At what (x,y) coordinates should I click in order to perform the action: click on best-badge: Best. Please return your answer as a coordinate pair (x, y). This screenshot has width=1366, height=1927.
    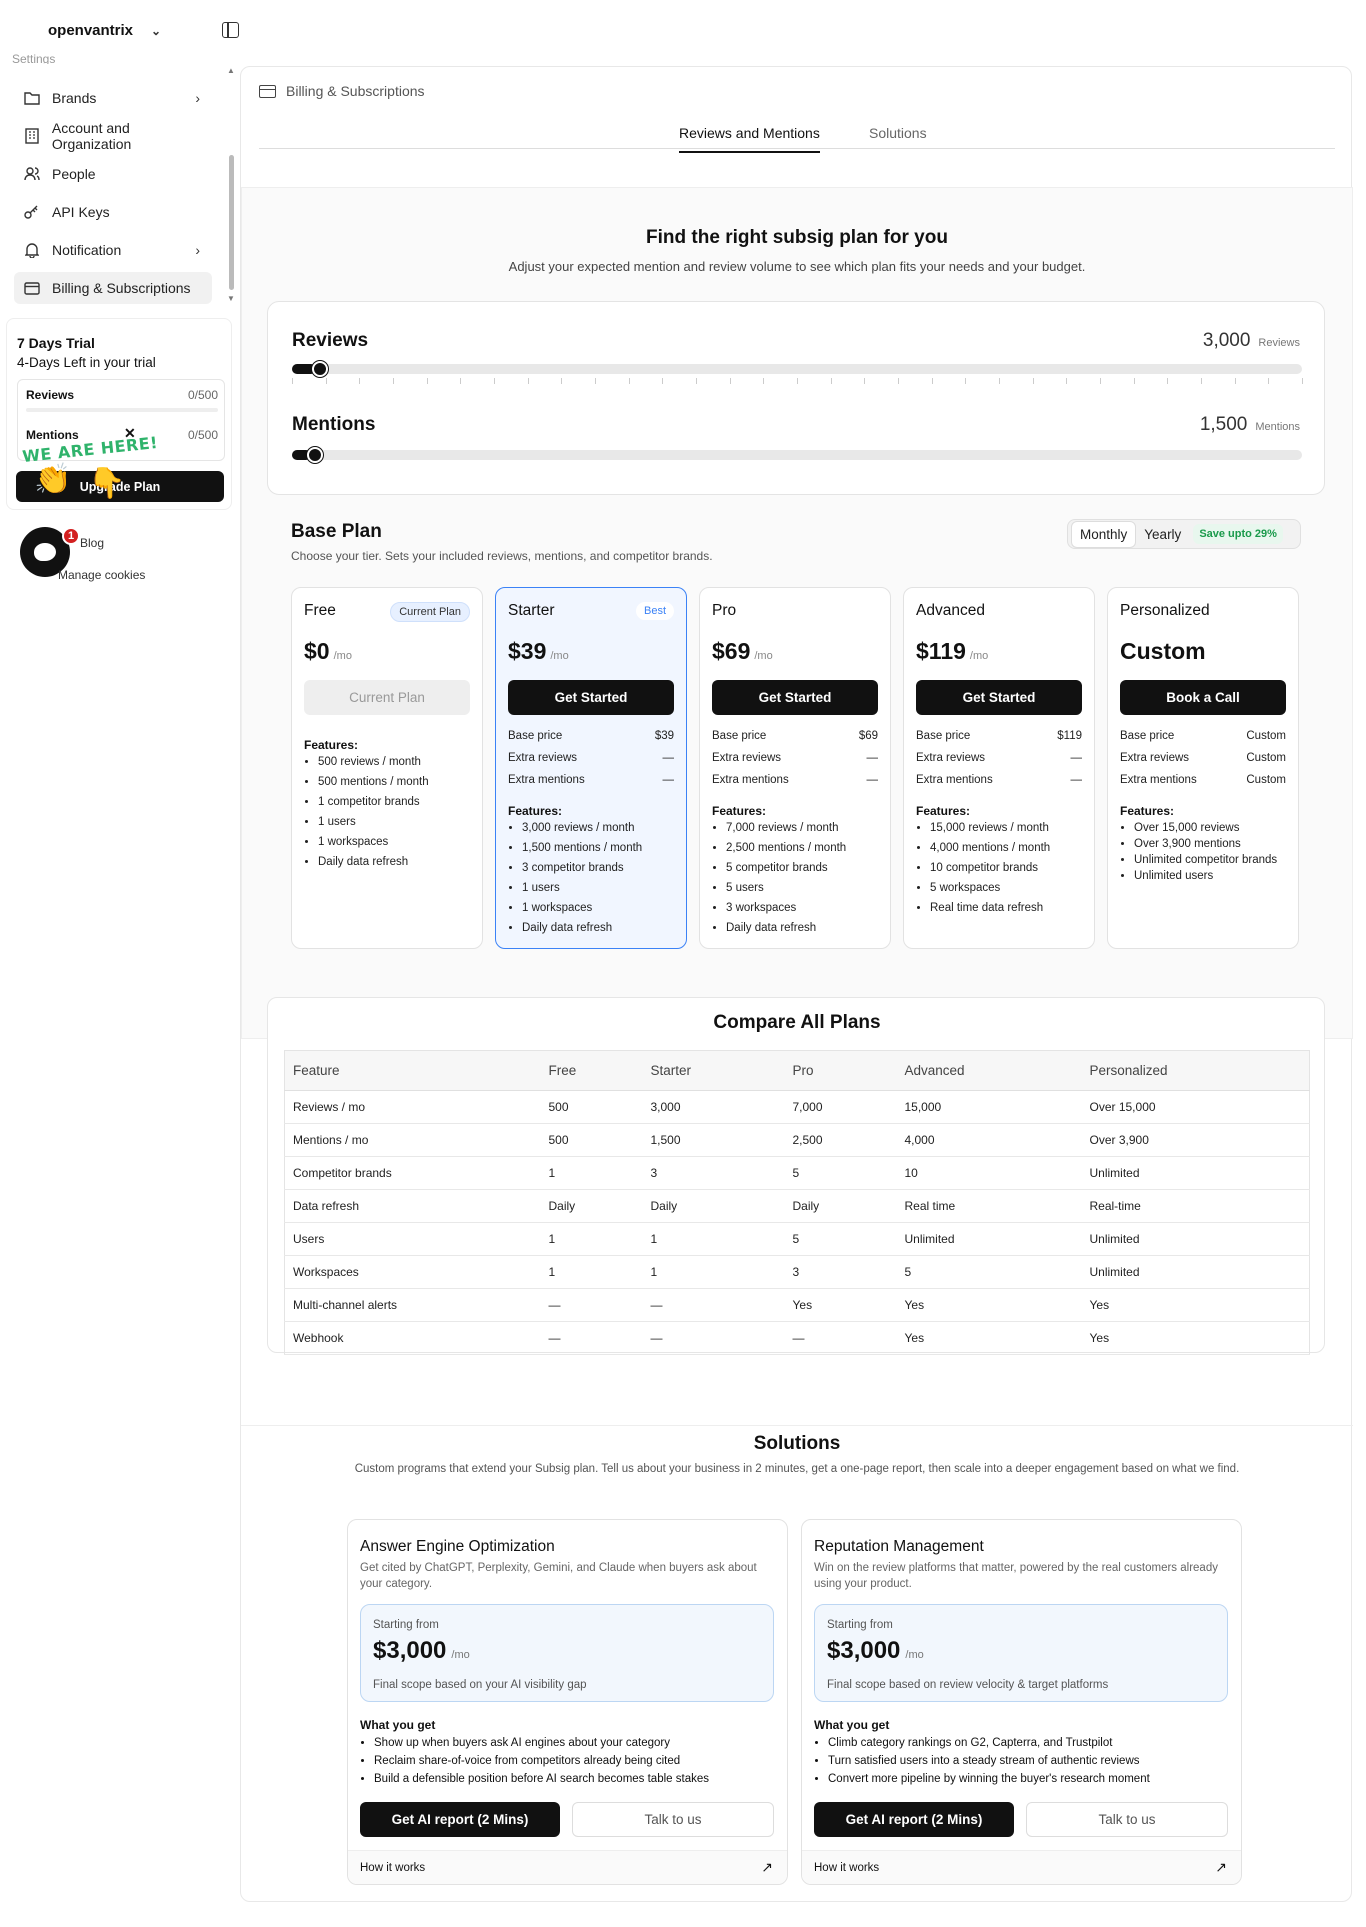
    Looking at the image, I should click on (654, 611).